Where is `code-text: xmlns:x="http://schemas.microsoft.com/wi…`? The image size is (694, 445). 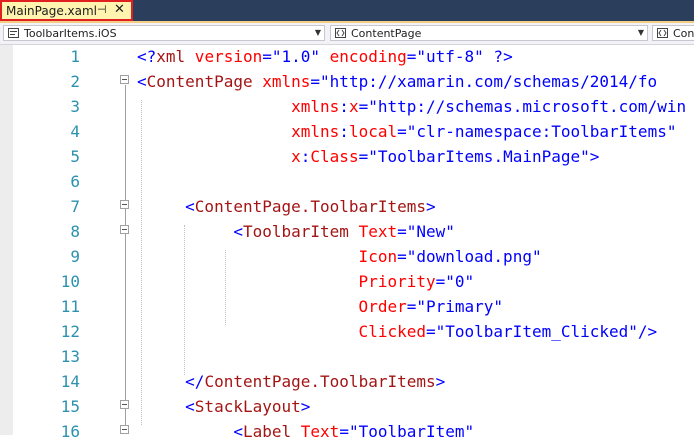 code-text: xmlns:x="http://schemas.microsoft.com/wi… is located at coordinates (411, 106).